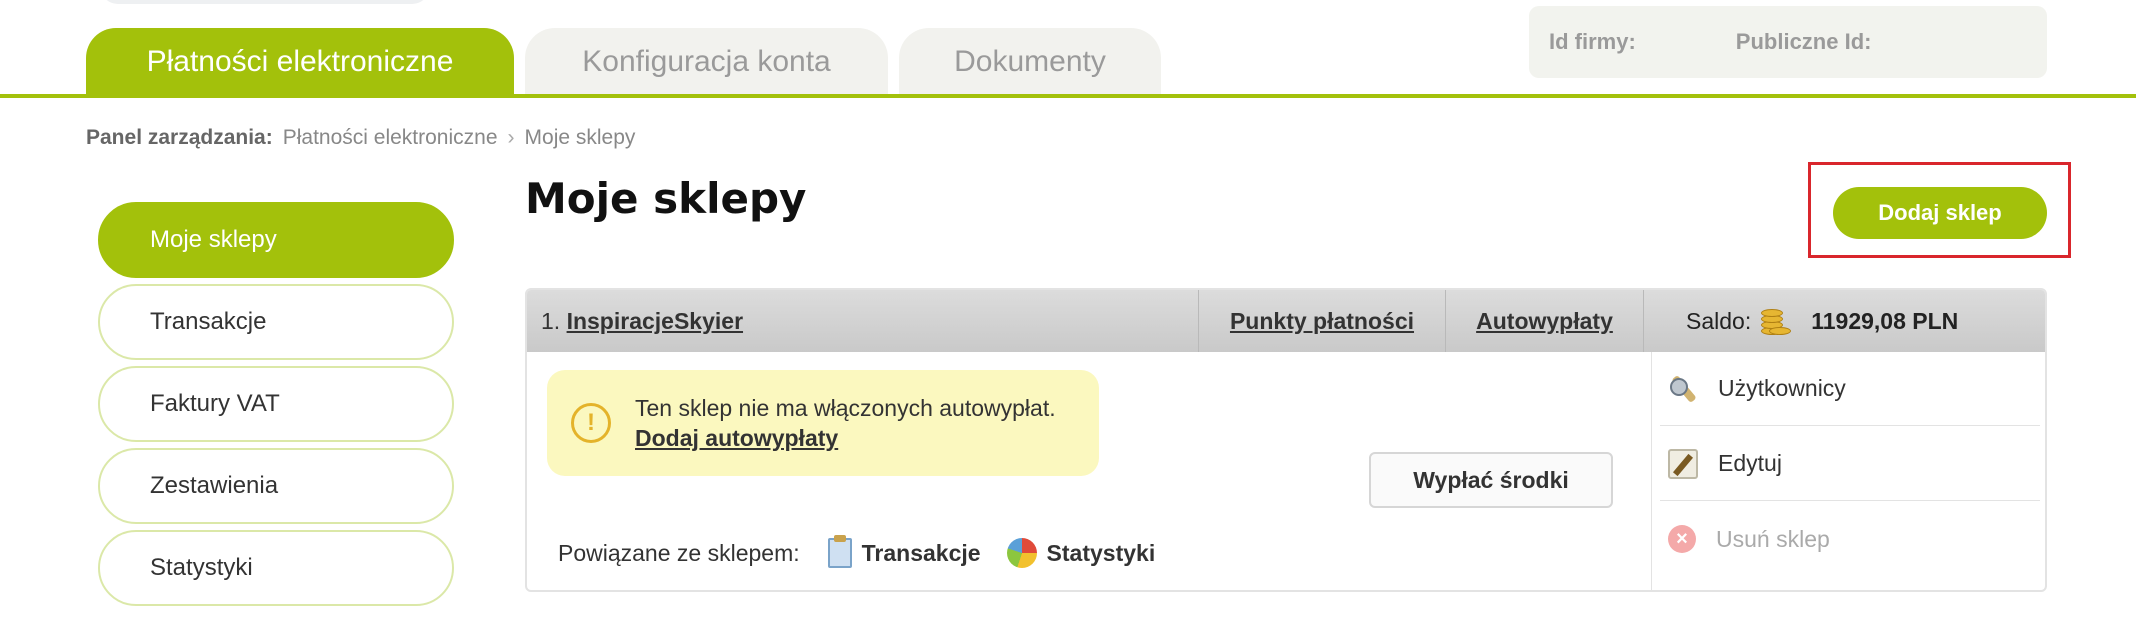  I want to click on add-shop-button: Dodaj sklep, so click(1940, 213).